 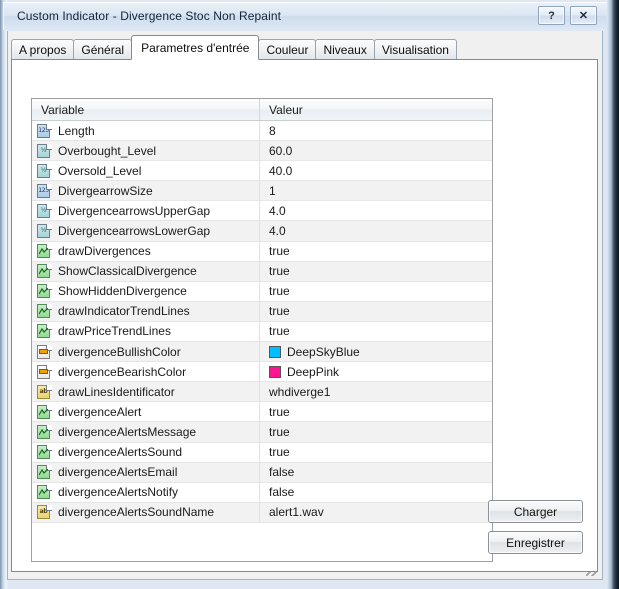 I want to click on table-row: 123 DivergearrowSize 1, so click(x=262, y=191).